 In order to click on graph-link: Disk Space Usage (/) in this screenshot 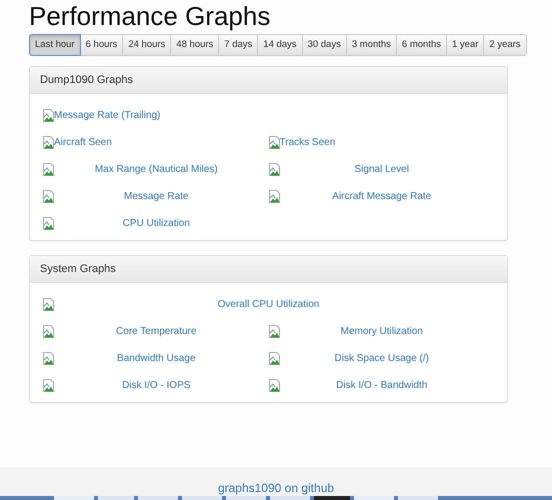, I will do `click(381, 358)`.